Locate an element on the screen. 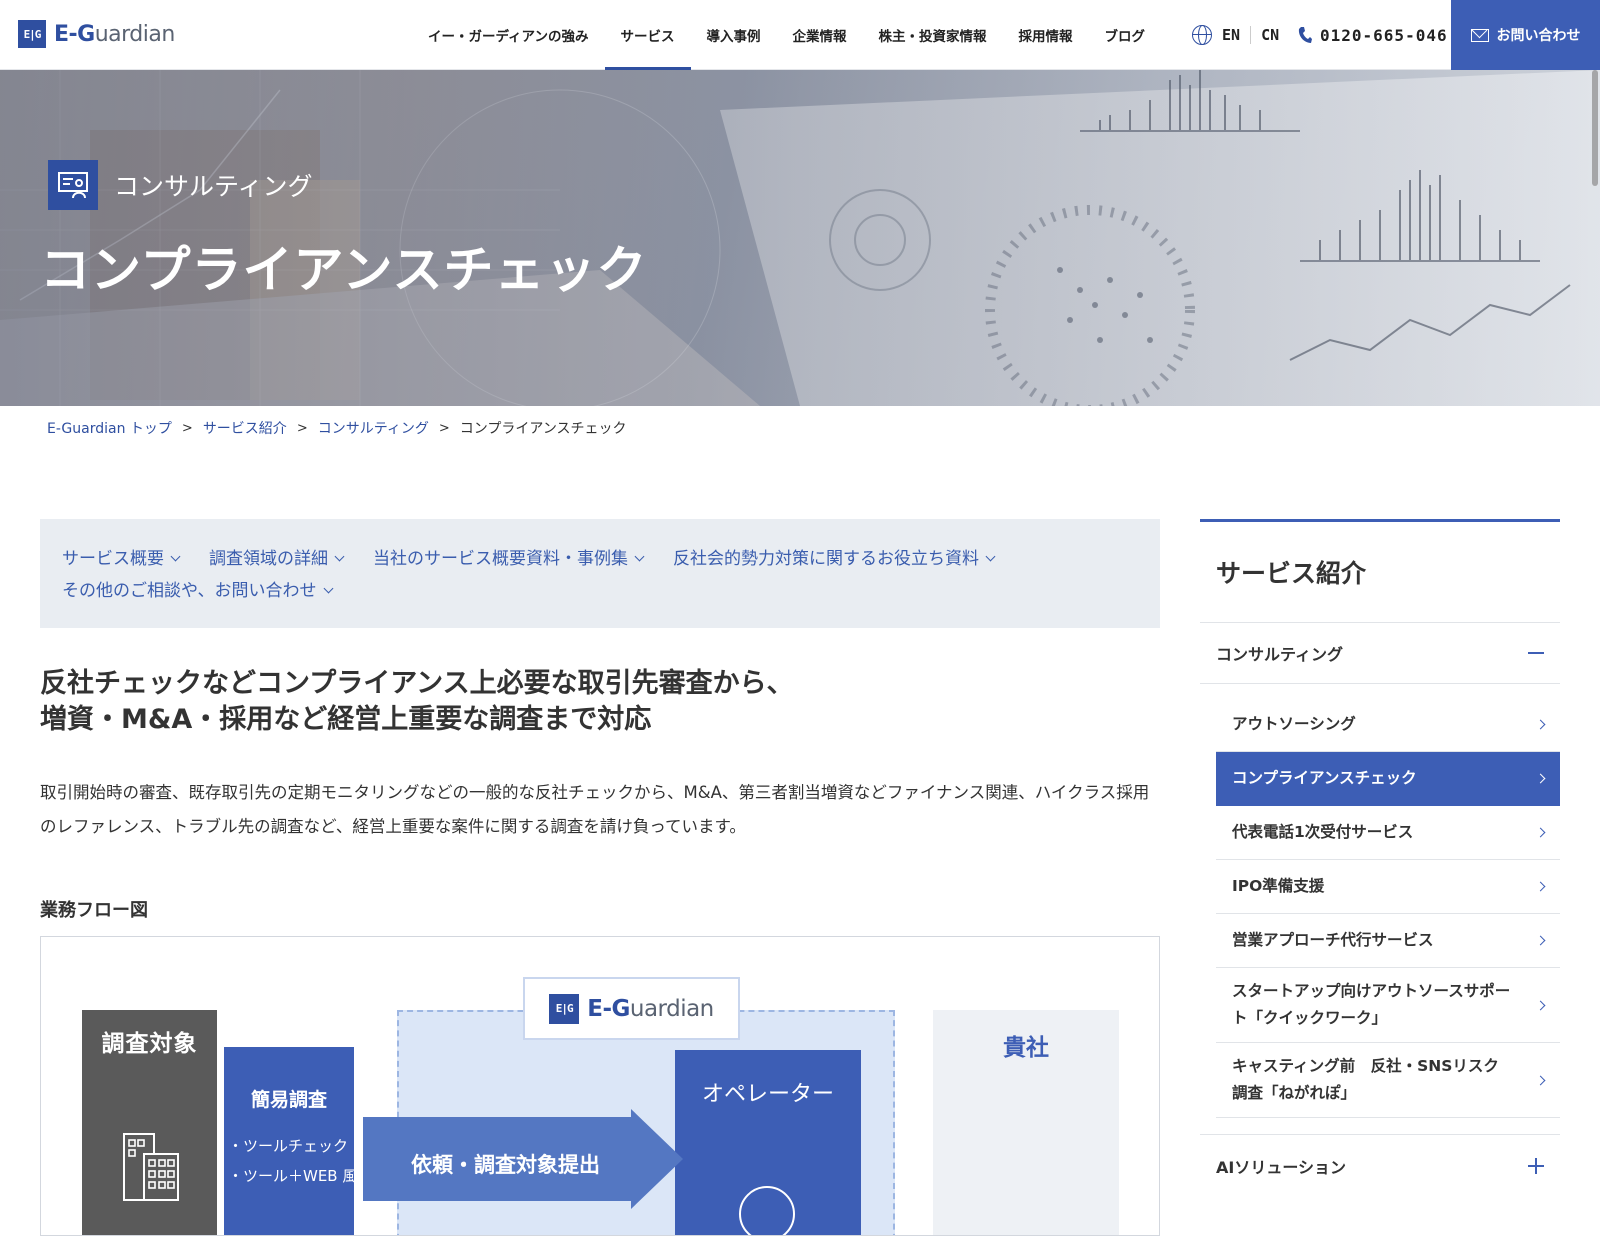  sidebar-item-label: スタートアップ向けアウトソースサポート「クイックワーク」 is located at coordinates (1371, 1004).